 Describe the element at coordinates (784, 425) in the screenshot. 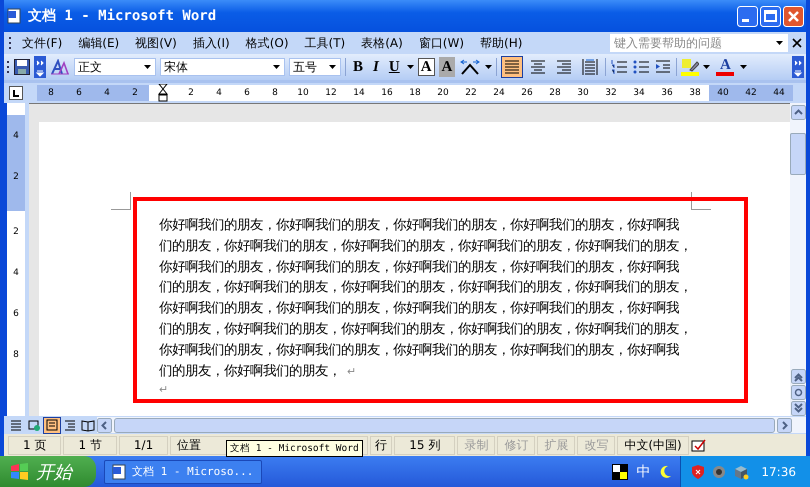

I see `scroll-right-button` at that location.